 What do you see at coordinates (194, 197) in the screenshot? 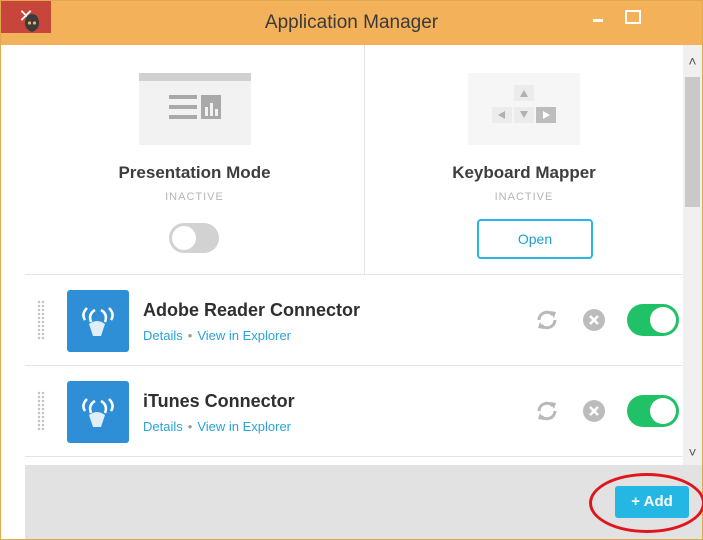
I see `presentation-mode-status: INACTIVE` at bounding box center [194, 197].